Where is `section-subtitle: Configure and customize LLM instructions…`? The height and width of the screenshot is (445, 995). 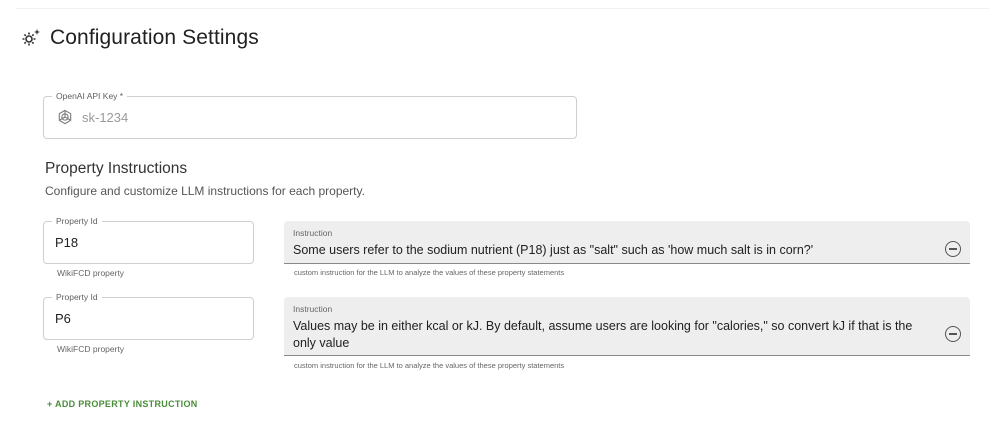 section-subtitle: Configure and customize LLM instructions… is located at coordinates (205, 191).